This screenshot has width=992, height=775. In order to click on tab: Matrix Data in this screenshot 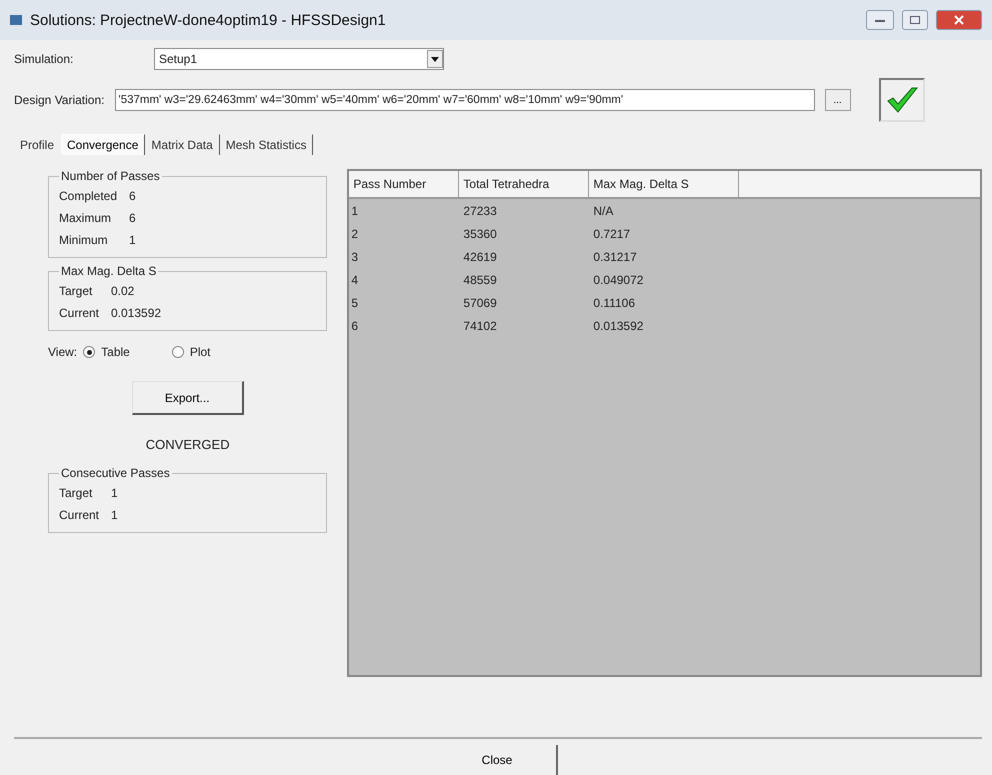, I will do `click(182, 144)`.